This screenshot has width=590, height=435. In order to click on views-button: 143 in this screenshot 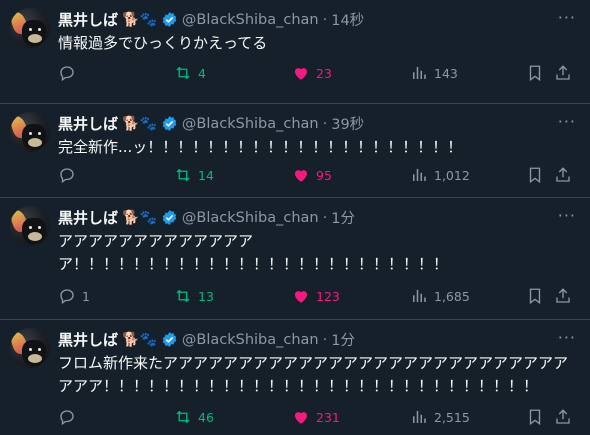, I will do `click(434, 73)`.